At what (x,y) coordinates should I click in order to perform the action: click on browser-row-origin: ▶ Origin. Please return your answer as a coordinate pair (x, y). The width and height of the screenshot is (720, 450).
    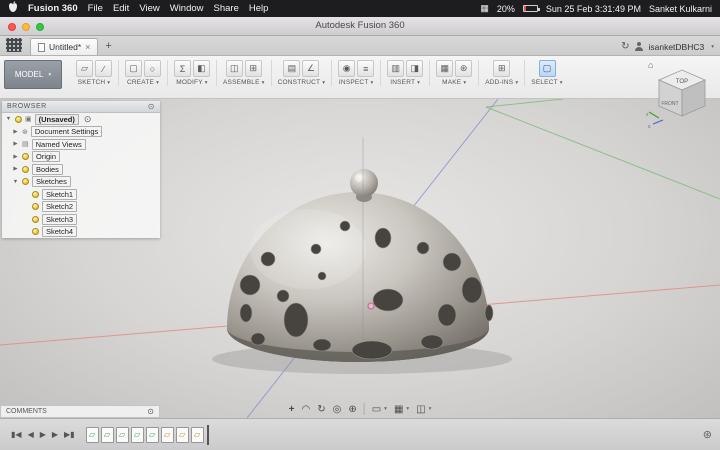
    Looking at the image, I should click on (81, 157).